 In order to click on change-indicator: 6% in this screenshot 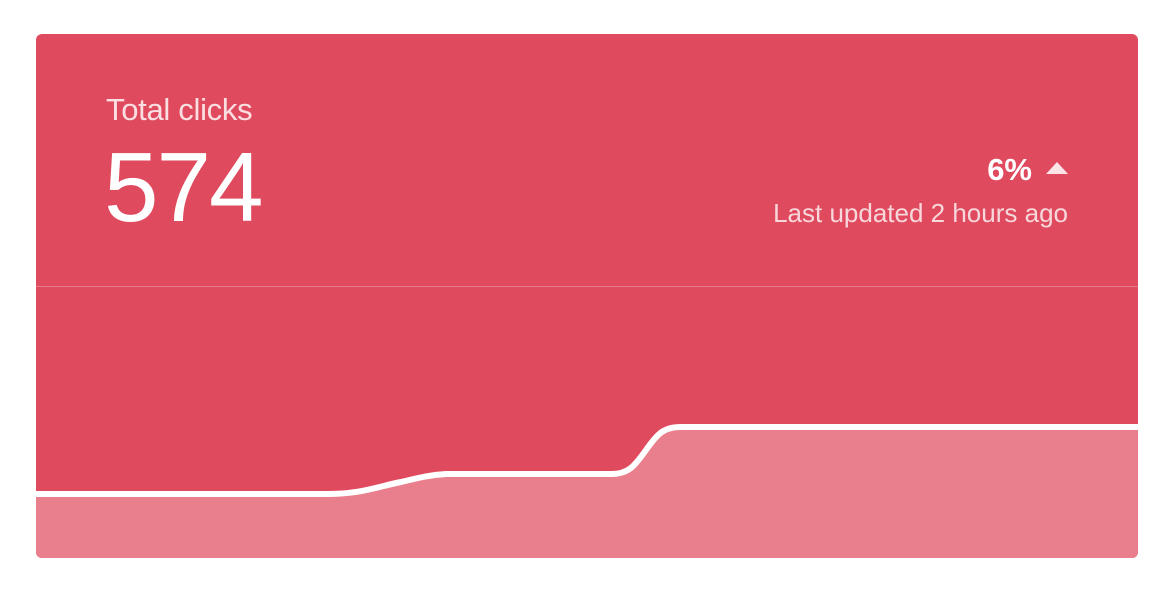, I will do `click(1027, 170)`.